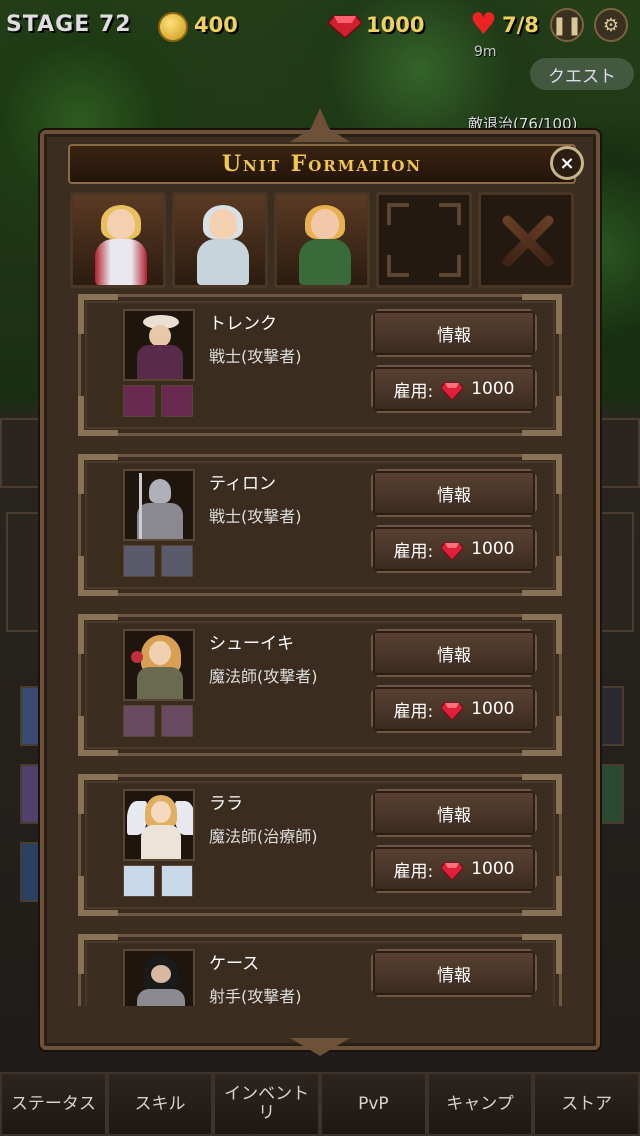 This screenshot has height=1136, width=640. Describe the element at coordinates (424, 240) in the screenshot. I see `party-slot-empty` at that location.